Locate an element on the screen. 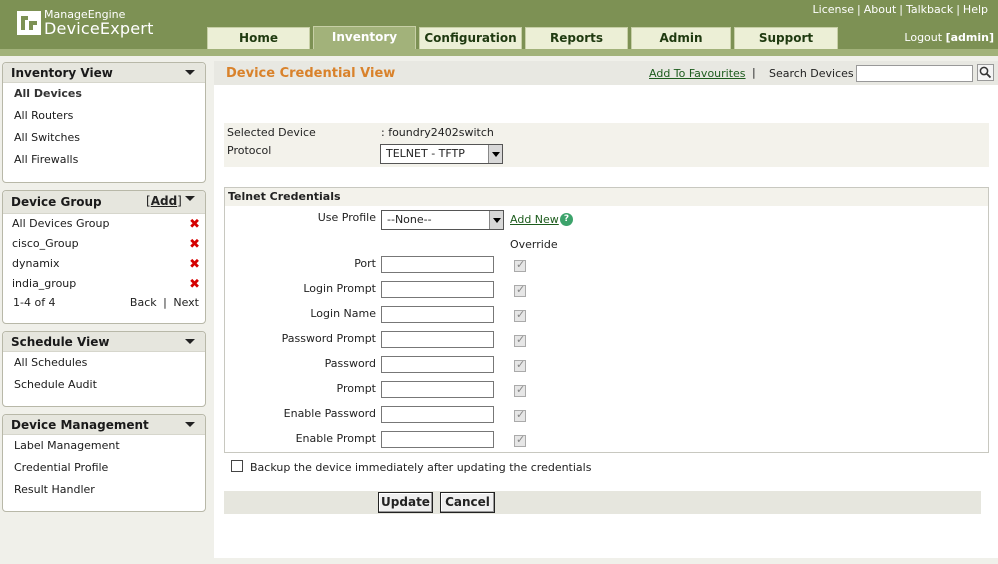 The height and width of the screenshot is (564, 998). sidebar-item-label-management: Label Management is located at coordinates (104, 446).